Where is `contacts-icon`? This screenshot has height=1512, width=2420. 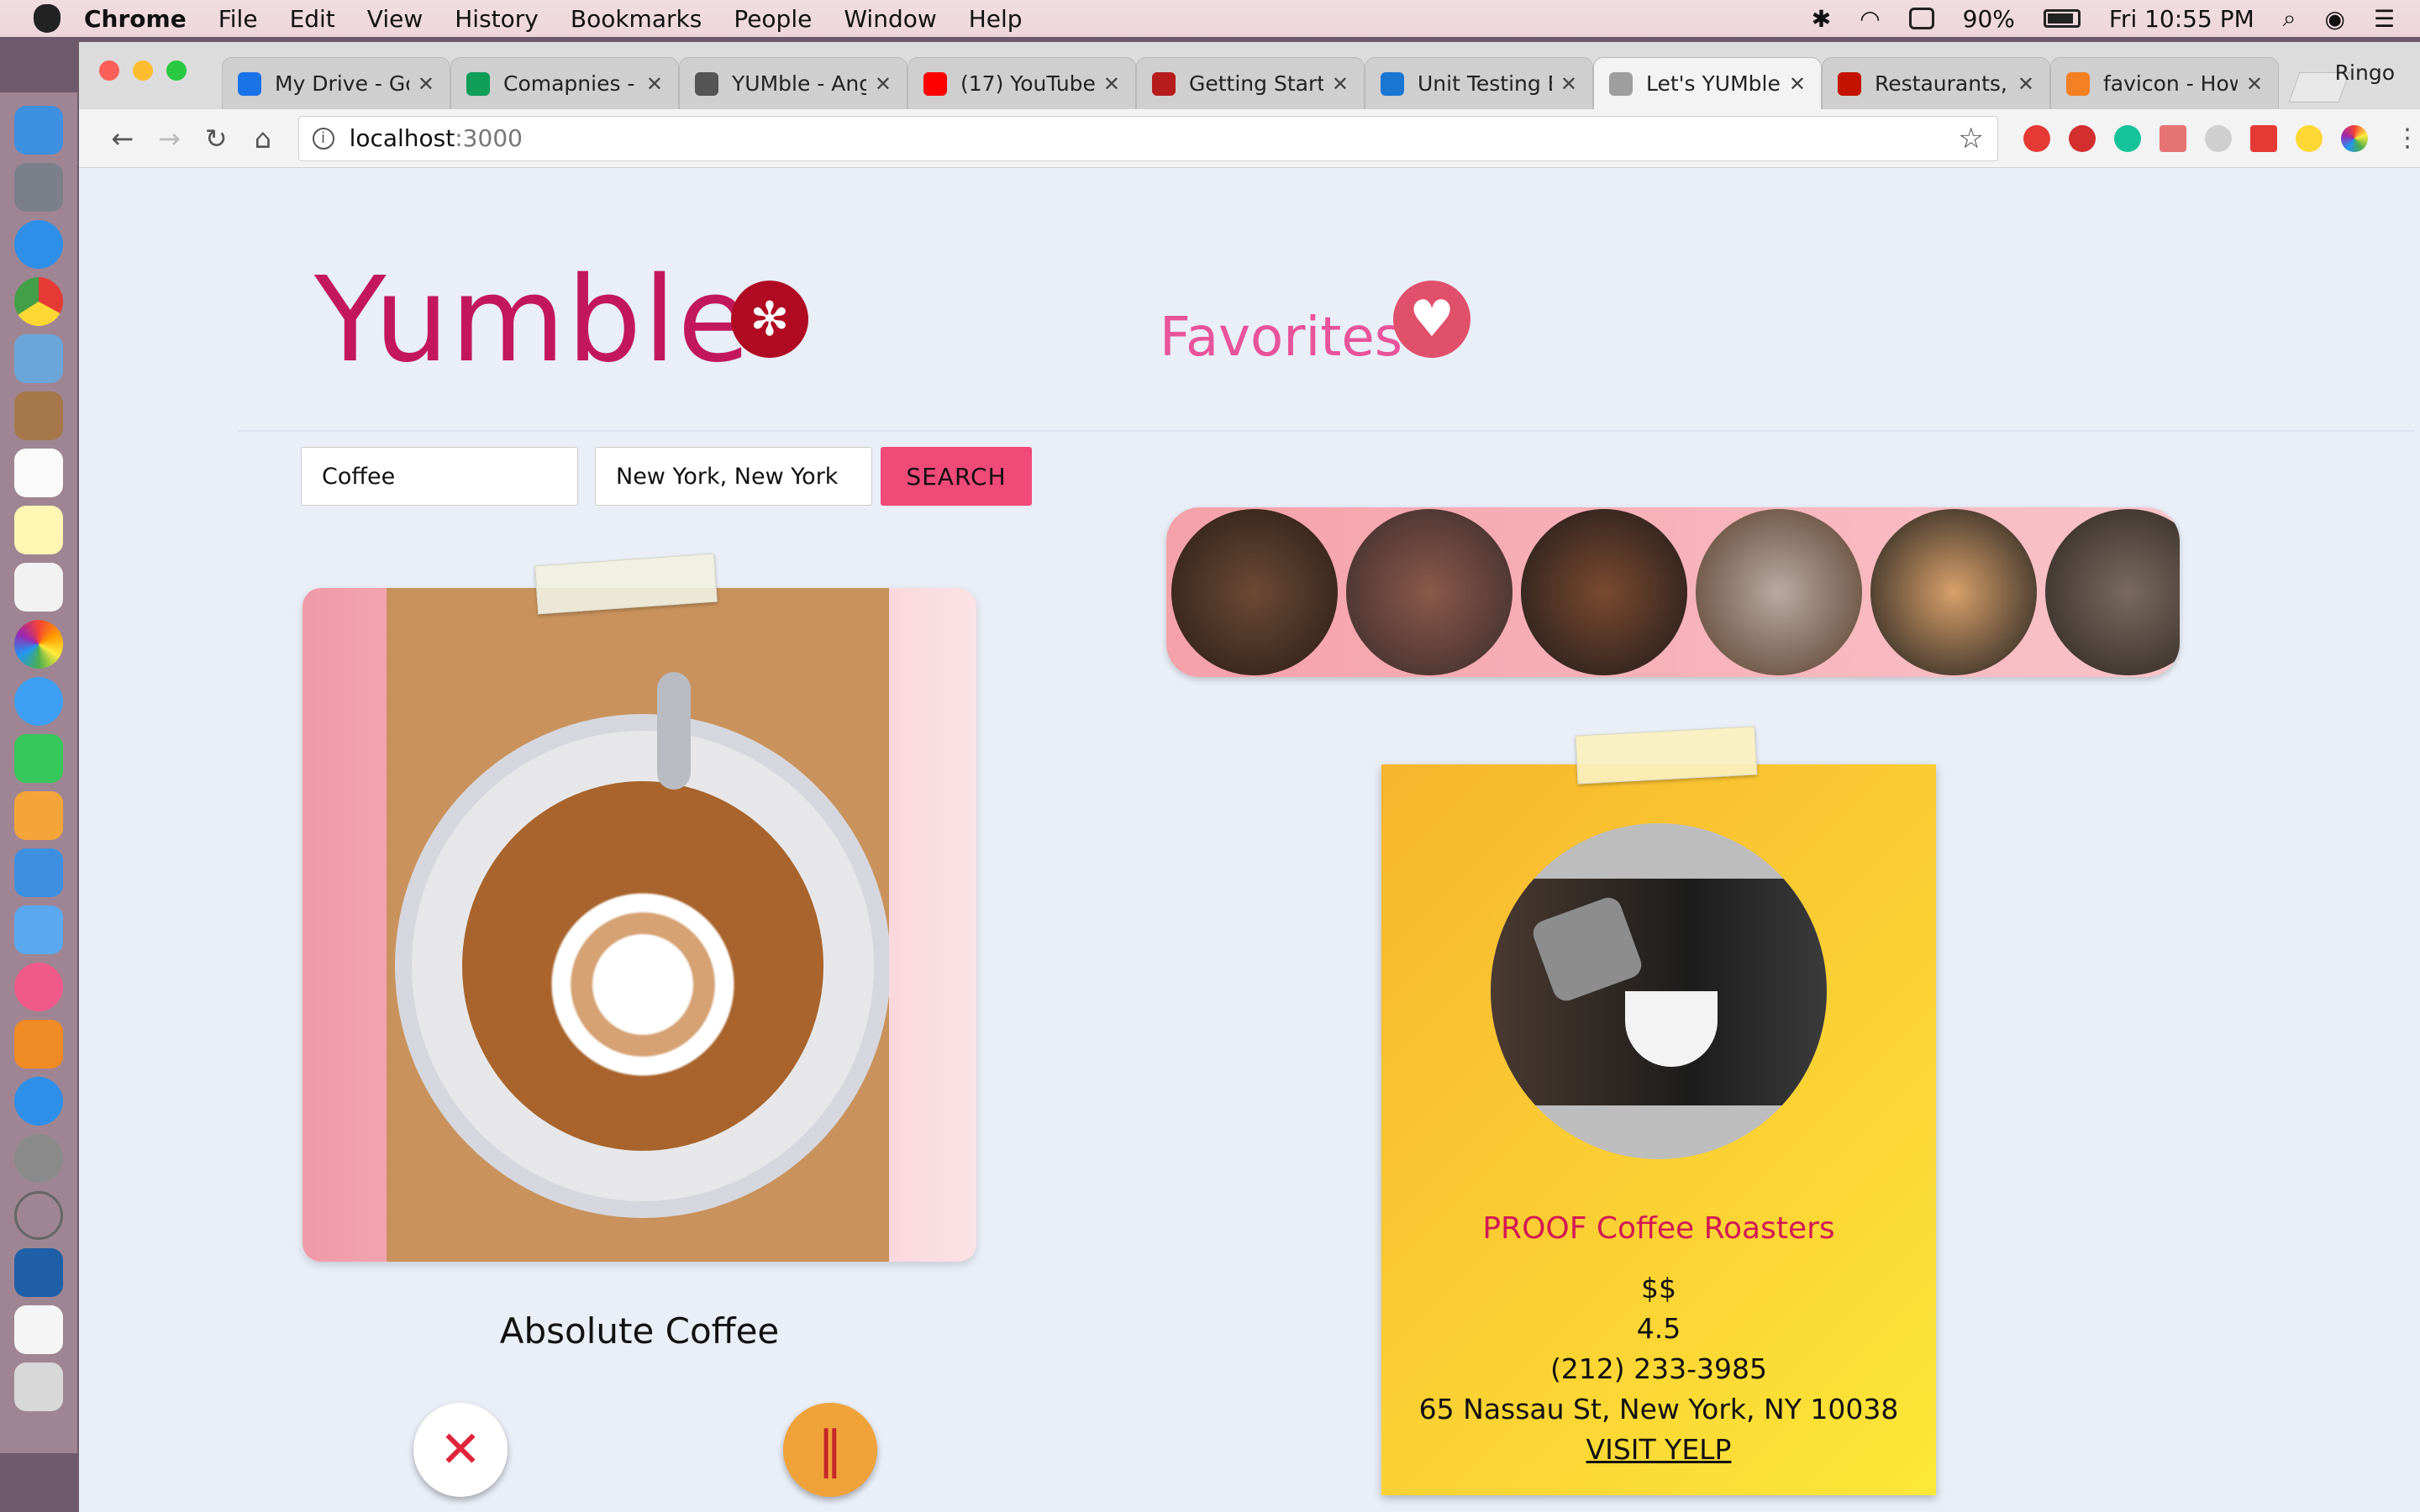 contacts-icon is located at coordinates (38, 415).